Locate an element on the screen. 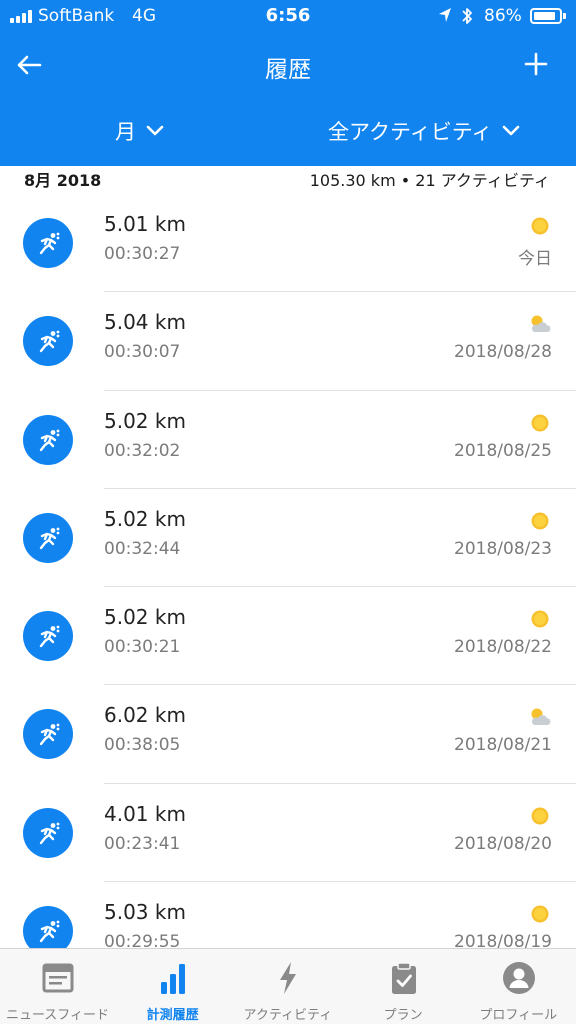 The height and width of the screenshot is (1024, 576). tab-newsfeed: ニュースフィード is located at coordinates (57, 986).